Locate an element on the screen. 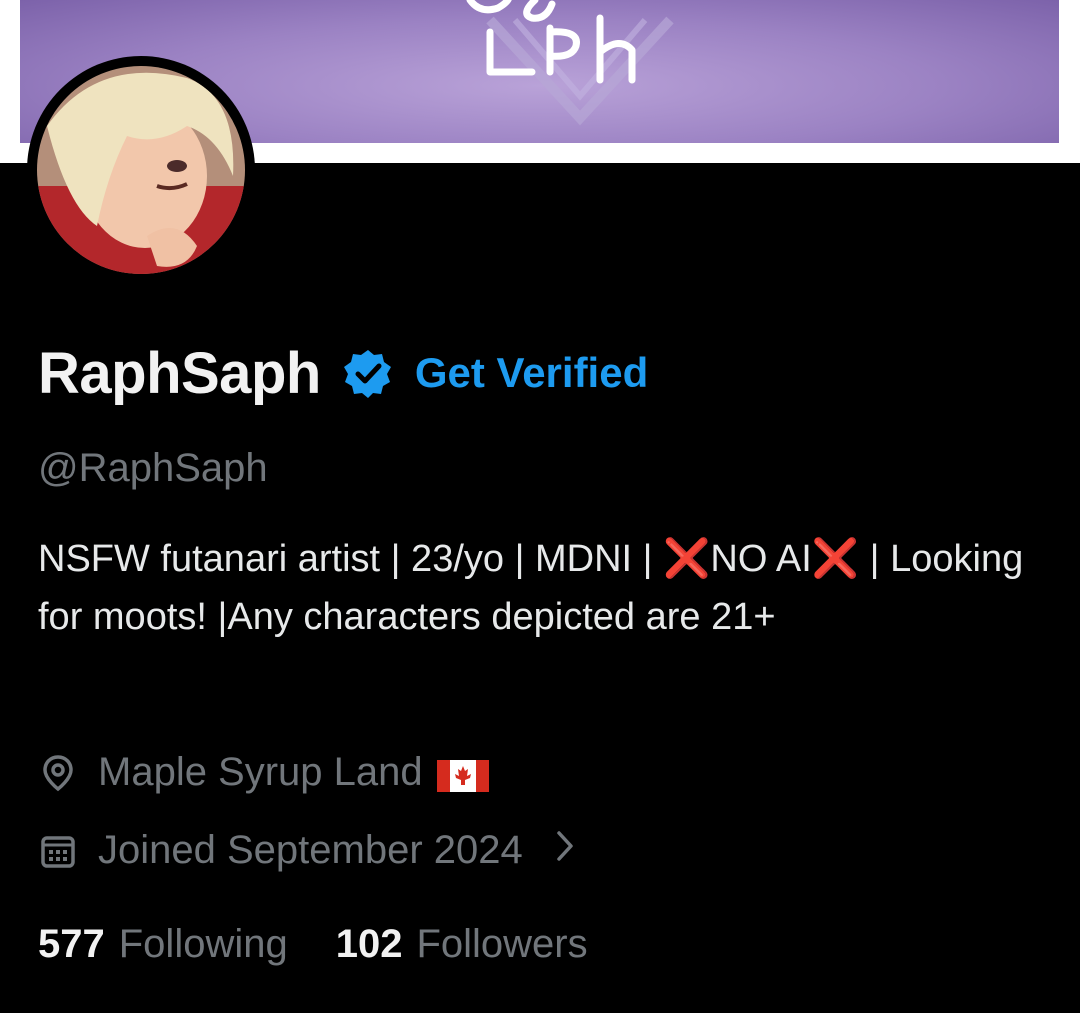 This screenshot has width=1080, height=1013. following-count: 577 is located at coordinates (71, 944).